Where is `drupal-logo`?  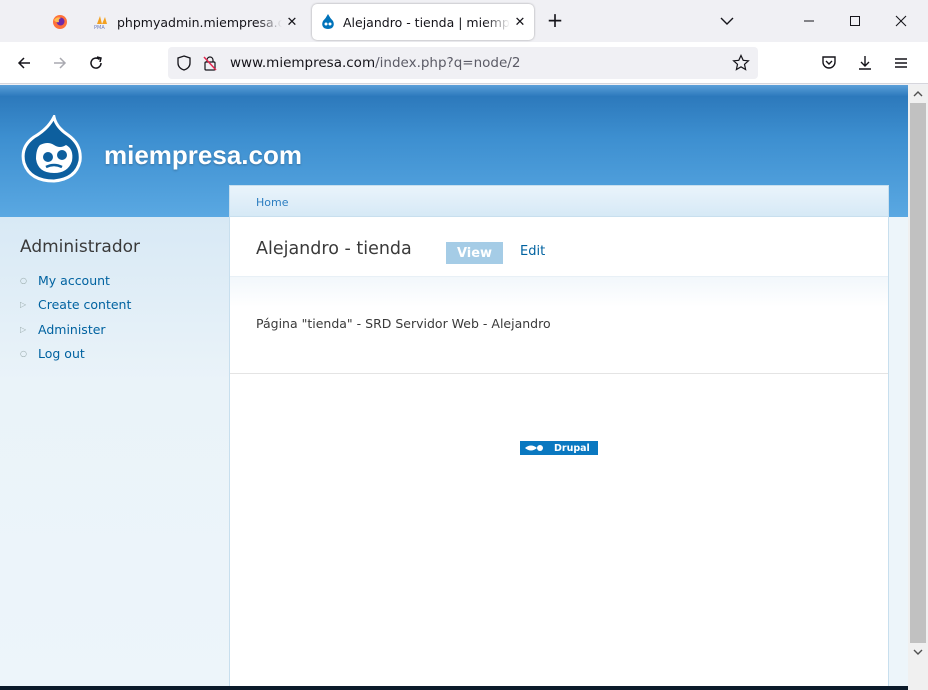
drupal-logo is located at coordinates (52, 149).